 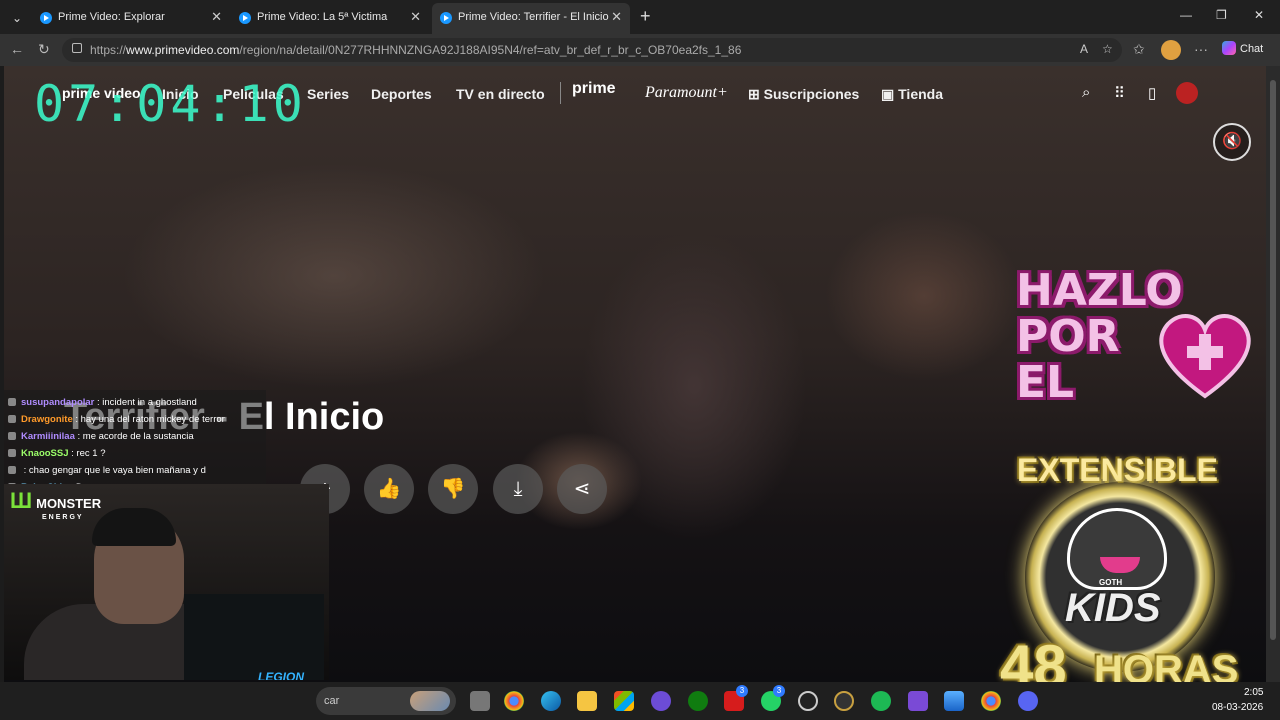 I want to click on monster-logo: Ш MONSTER ENERGY, so click(x=56, y=504).